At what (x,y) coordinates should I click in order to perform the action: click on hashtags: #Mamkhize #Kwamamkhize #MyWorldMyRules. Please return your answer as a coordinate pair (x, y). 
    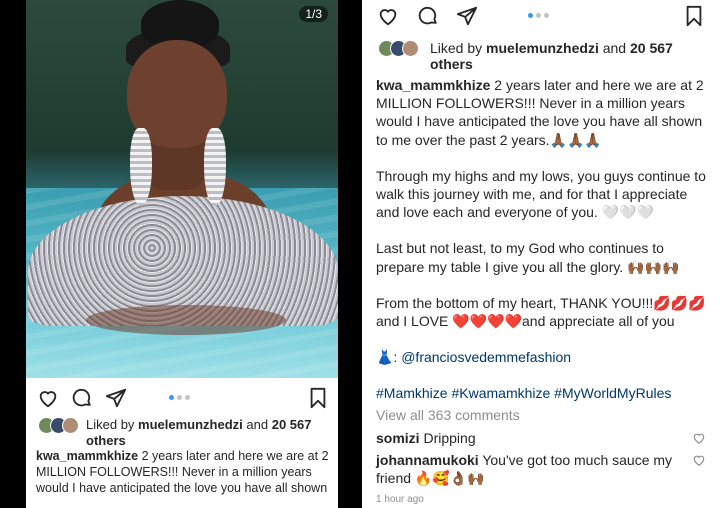
    Looking at the image, I should click on (543, 393).